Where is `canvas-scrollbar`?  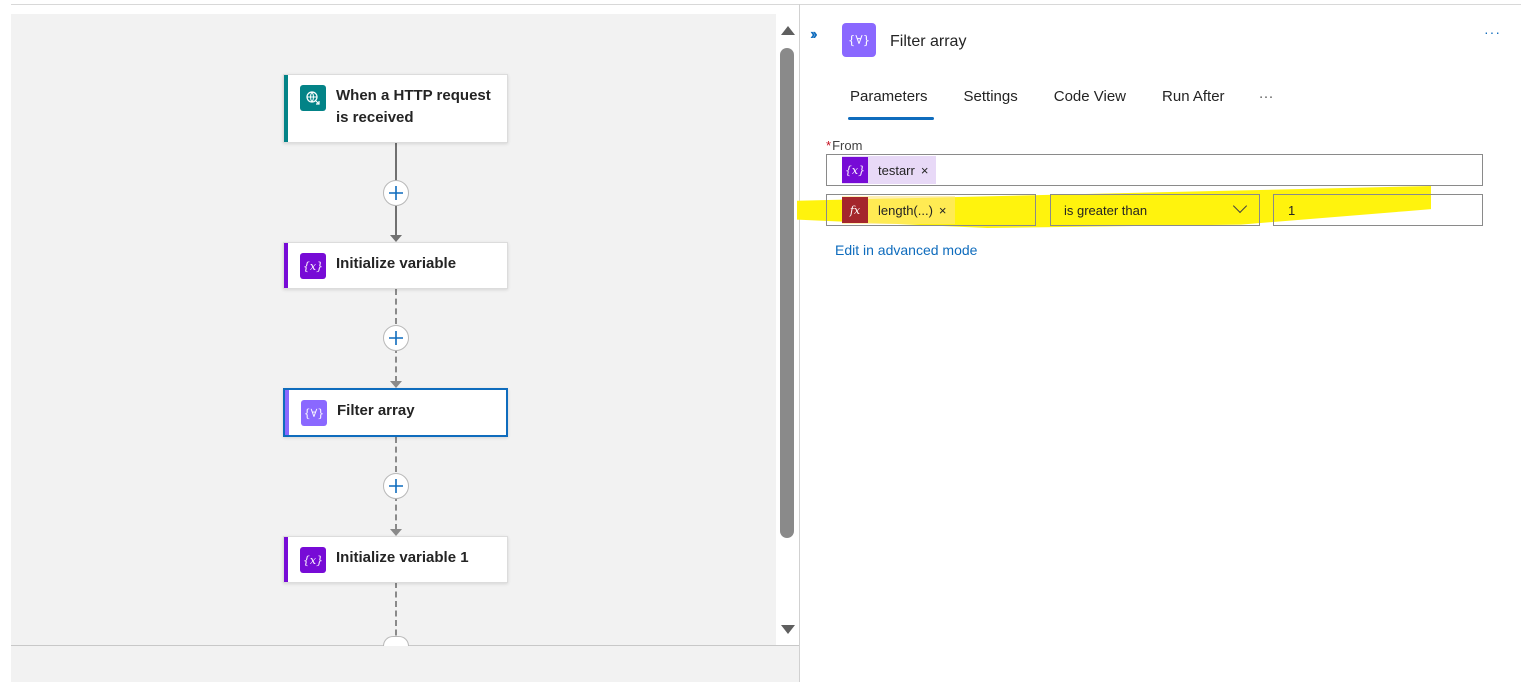
canvas-scrollbar is located at coordinates (788, 330).